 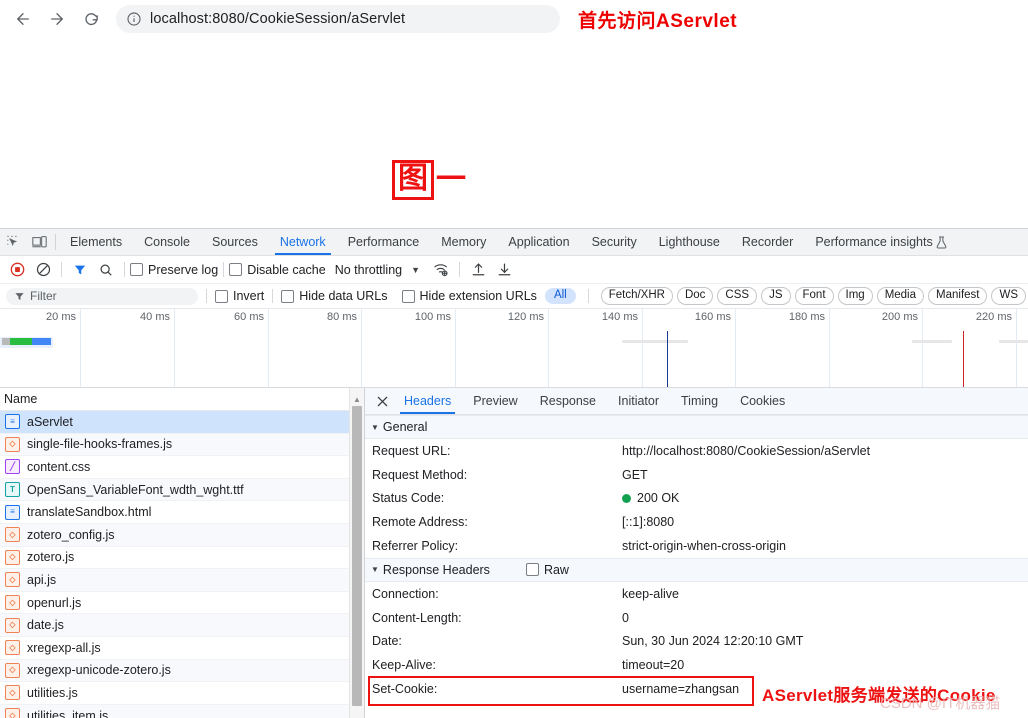 What do you see at coordinates (182, 711) in the screenshot?
I see `request-row: ◇ utilities_item.js` at bounding box center [182, 711].